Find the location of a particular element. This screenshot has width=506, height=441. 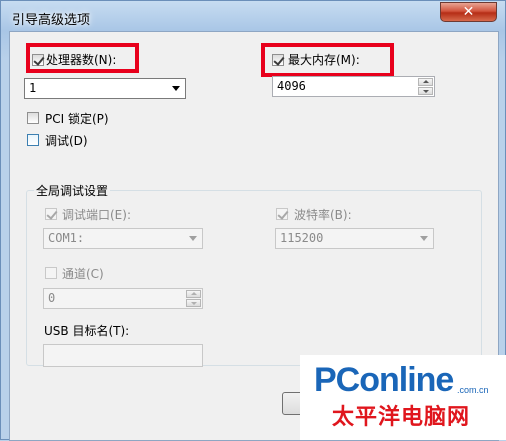

watermark-brand-suffix: .com.cn is located at coordinates (473, 390).